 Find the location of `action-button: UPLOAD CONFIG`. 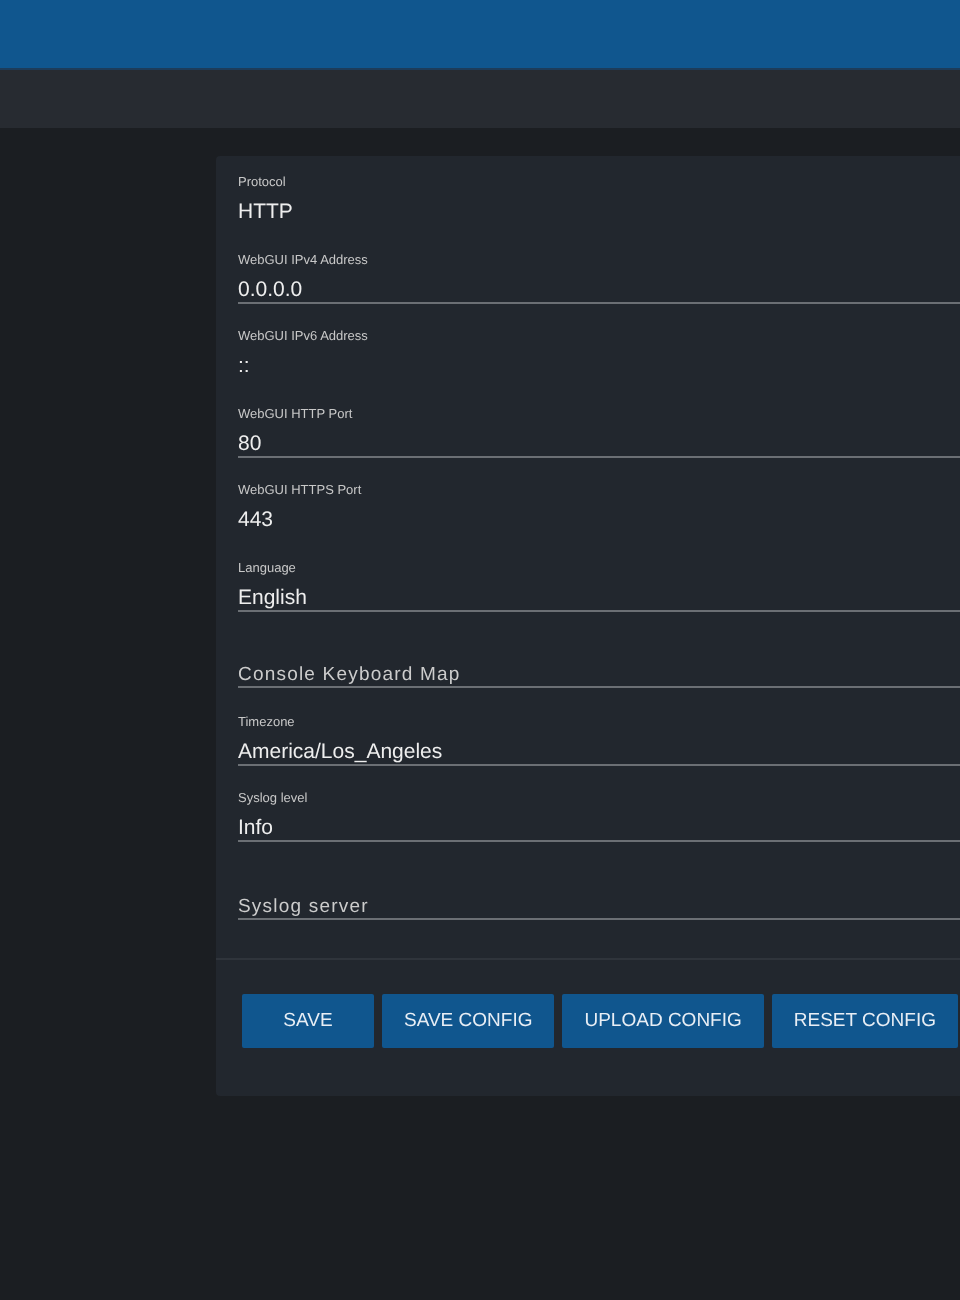

action-button: UPLOAD CONFIG is located at coordinates (663, 1021).